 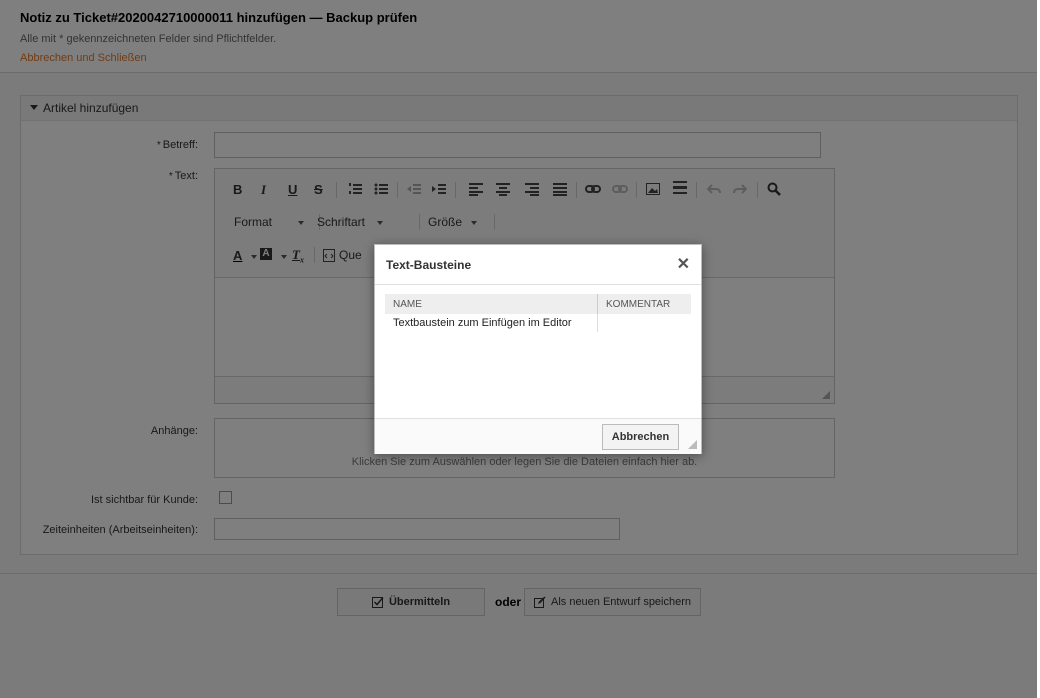 What do you see at coordinates (692, 444) in the screenshot?
I see `resize-handle-icon` at bounding box center [692, 444].